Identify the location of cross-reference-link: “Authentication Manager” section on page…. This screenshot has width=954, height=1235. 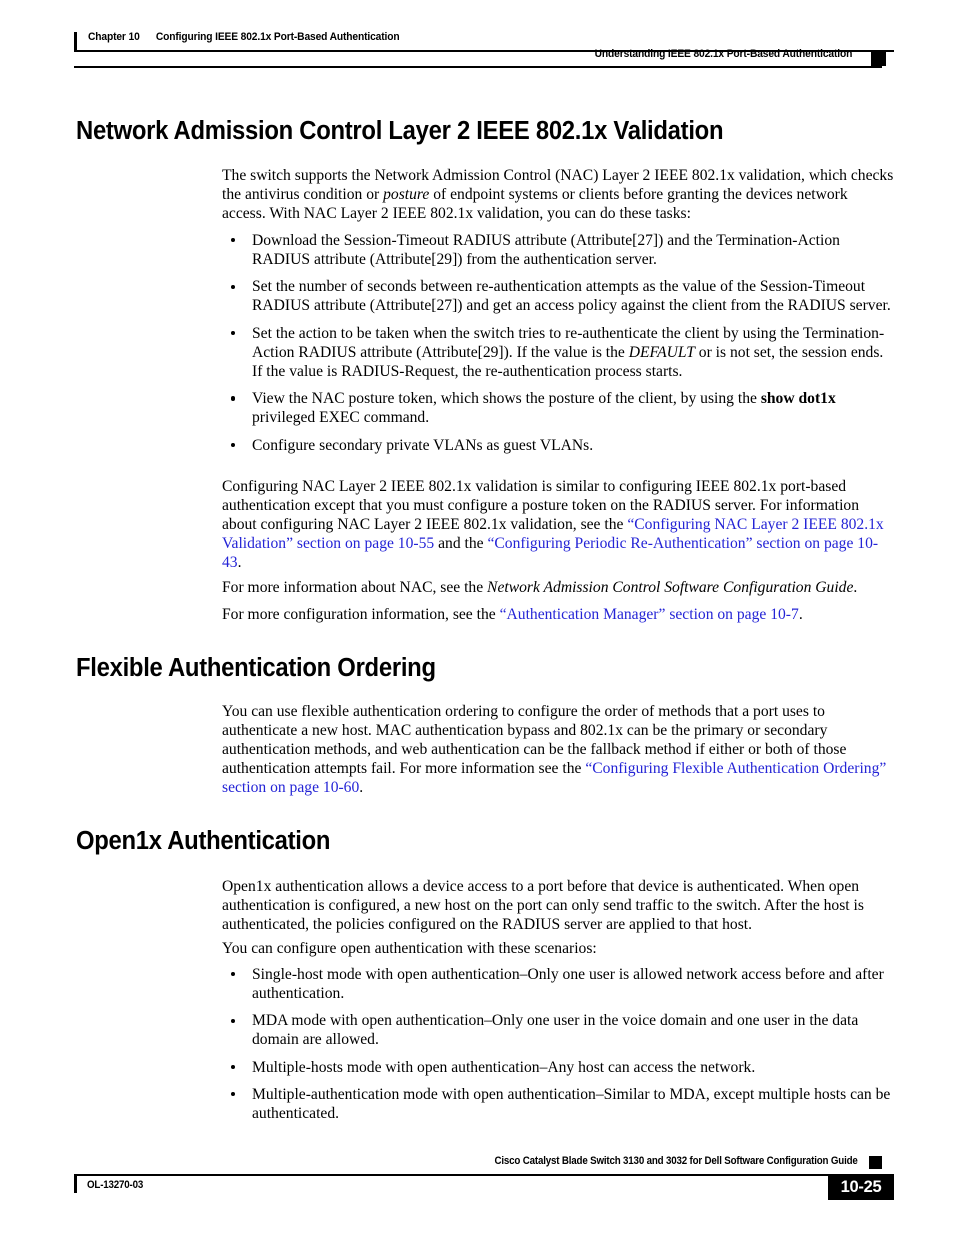
(649, 614).